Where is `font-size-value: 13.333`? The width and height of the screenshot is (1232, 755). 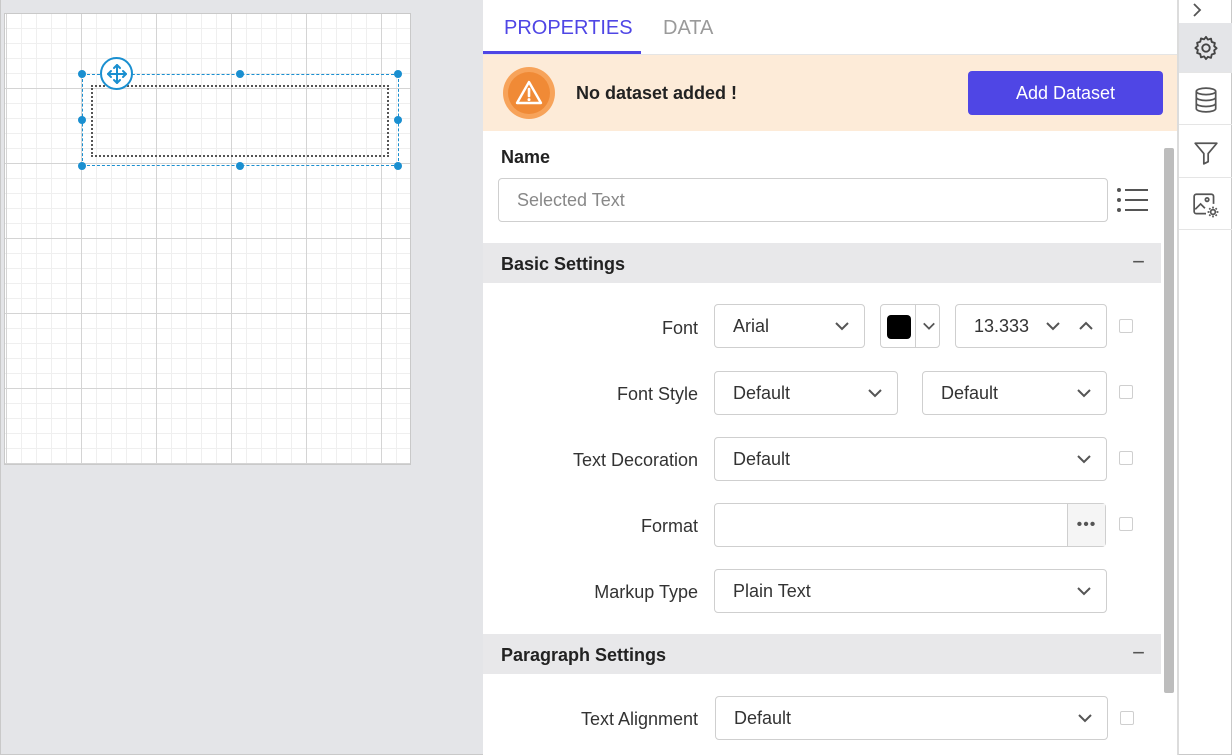 font-size-value: 13.333 is located at coordinates (1002, 325).